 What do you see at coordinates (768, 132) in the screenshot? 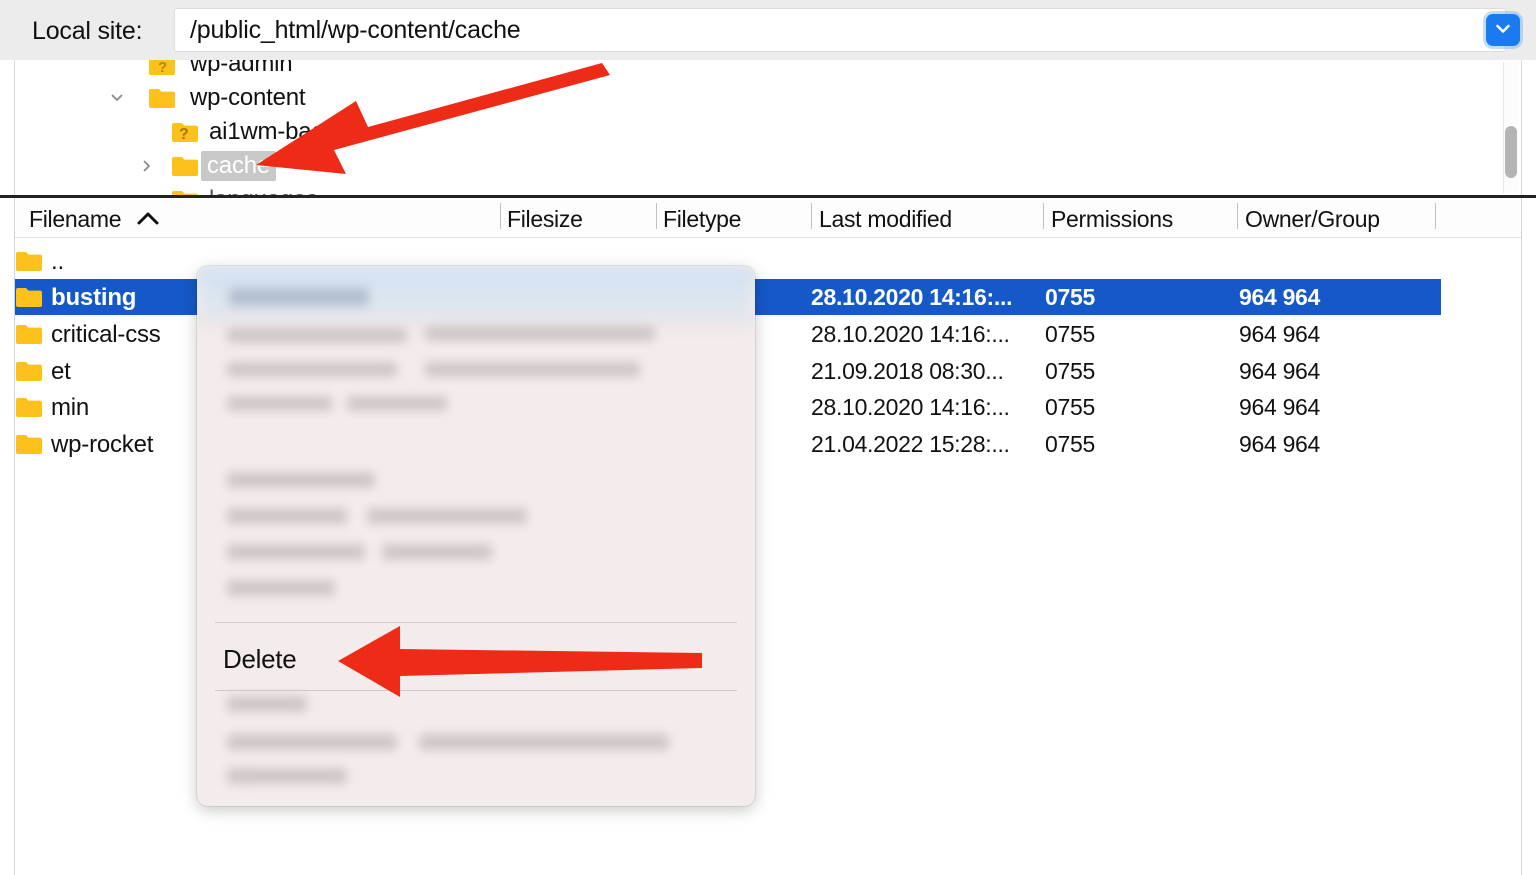
I see `tree-item-ai1wm-backups: ? ai1wm-bac` at bounding box center [768, 132].